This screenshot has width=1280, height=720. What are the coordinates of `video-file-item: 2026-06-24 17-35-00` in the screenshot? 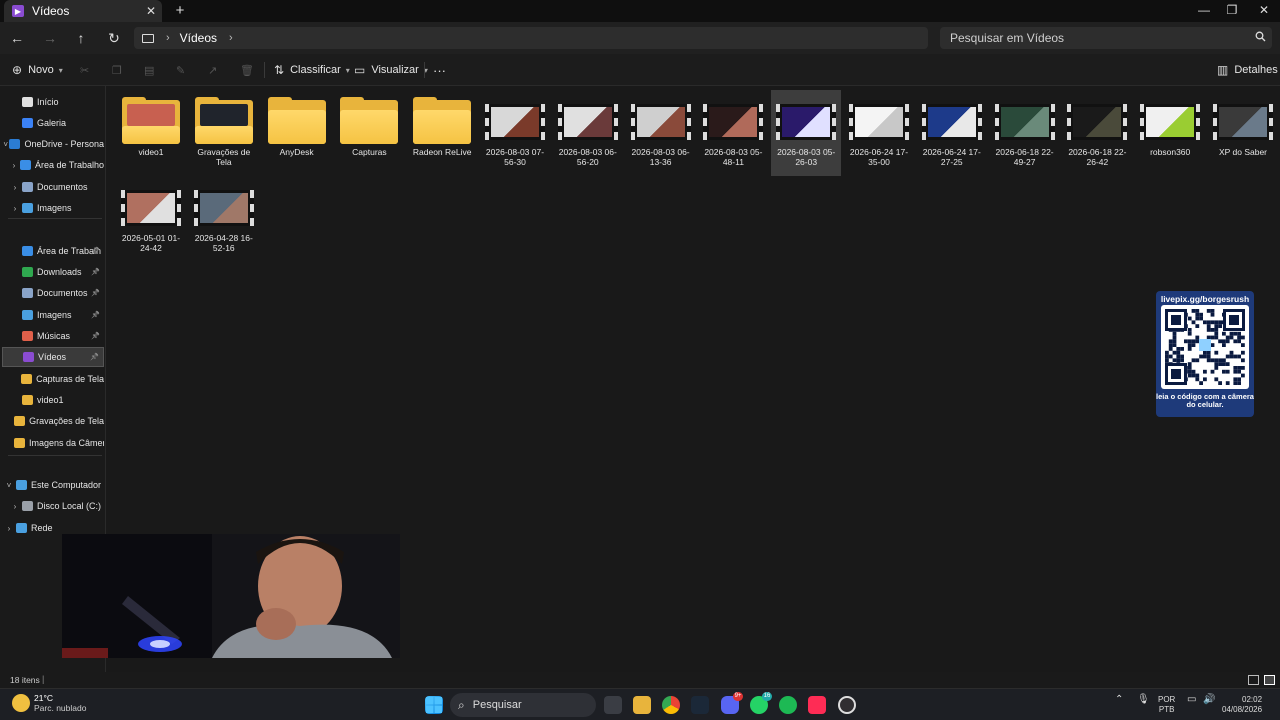 It's located at (879, 133).